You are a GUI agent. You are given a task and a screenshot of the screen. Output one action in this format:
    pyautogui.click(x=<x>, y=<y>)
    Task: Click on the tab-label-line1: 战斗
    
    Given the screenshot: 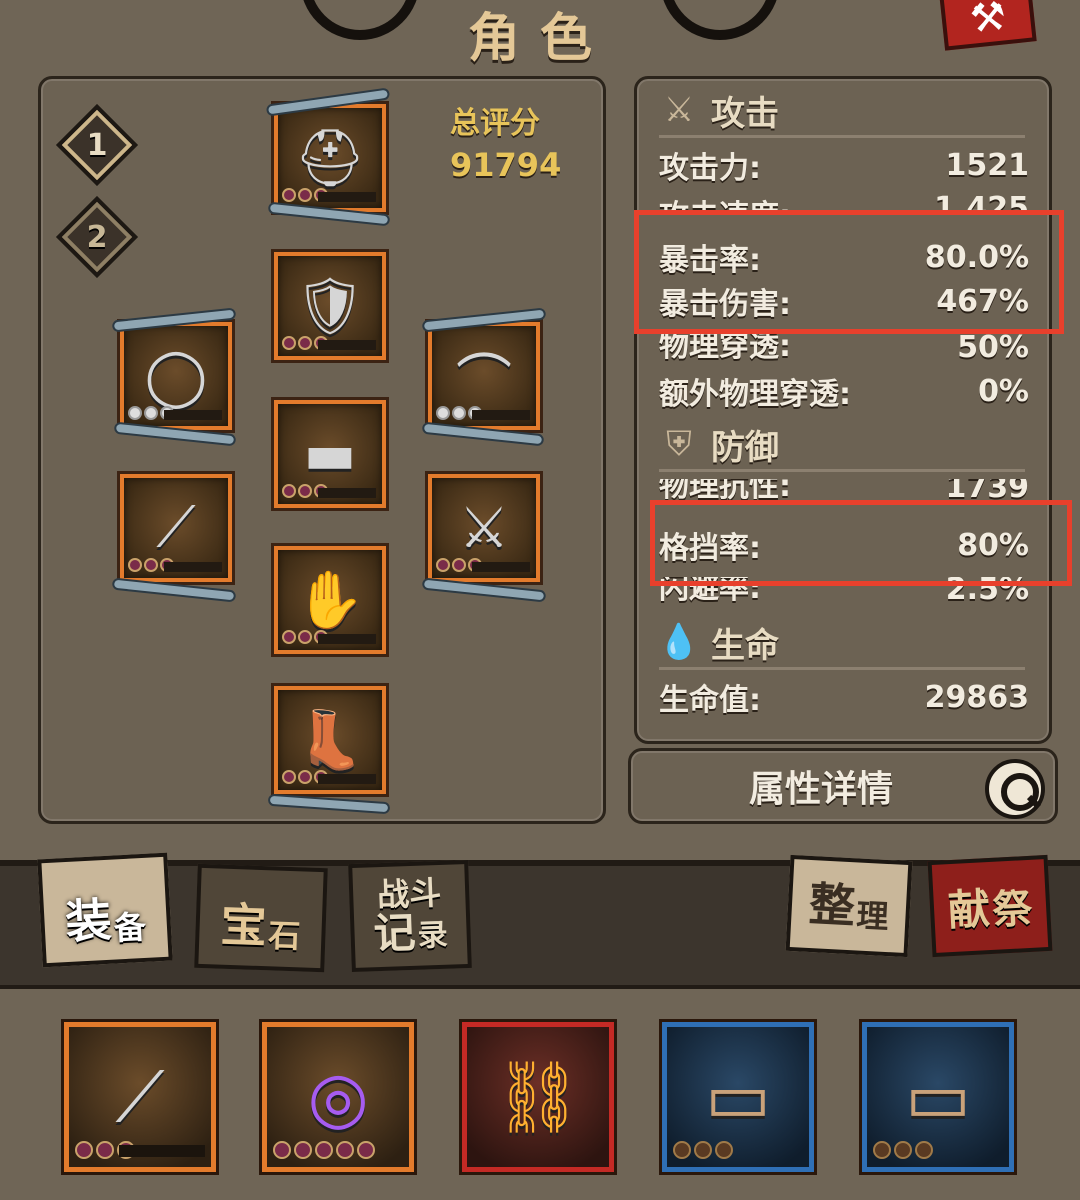 What is the action you would take?
    pyautogui.click(x=409, y=894)
    